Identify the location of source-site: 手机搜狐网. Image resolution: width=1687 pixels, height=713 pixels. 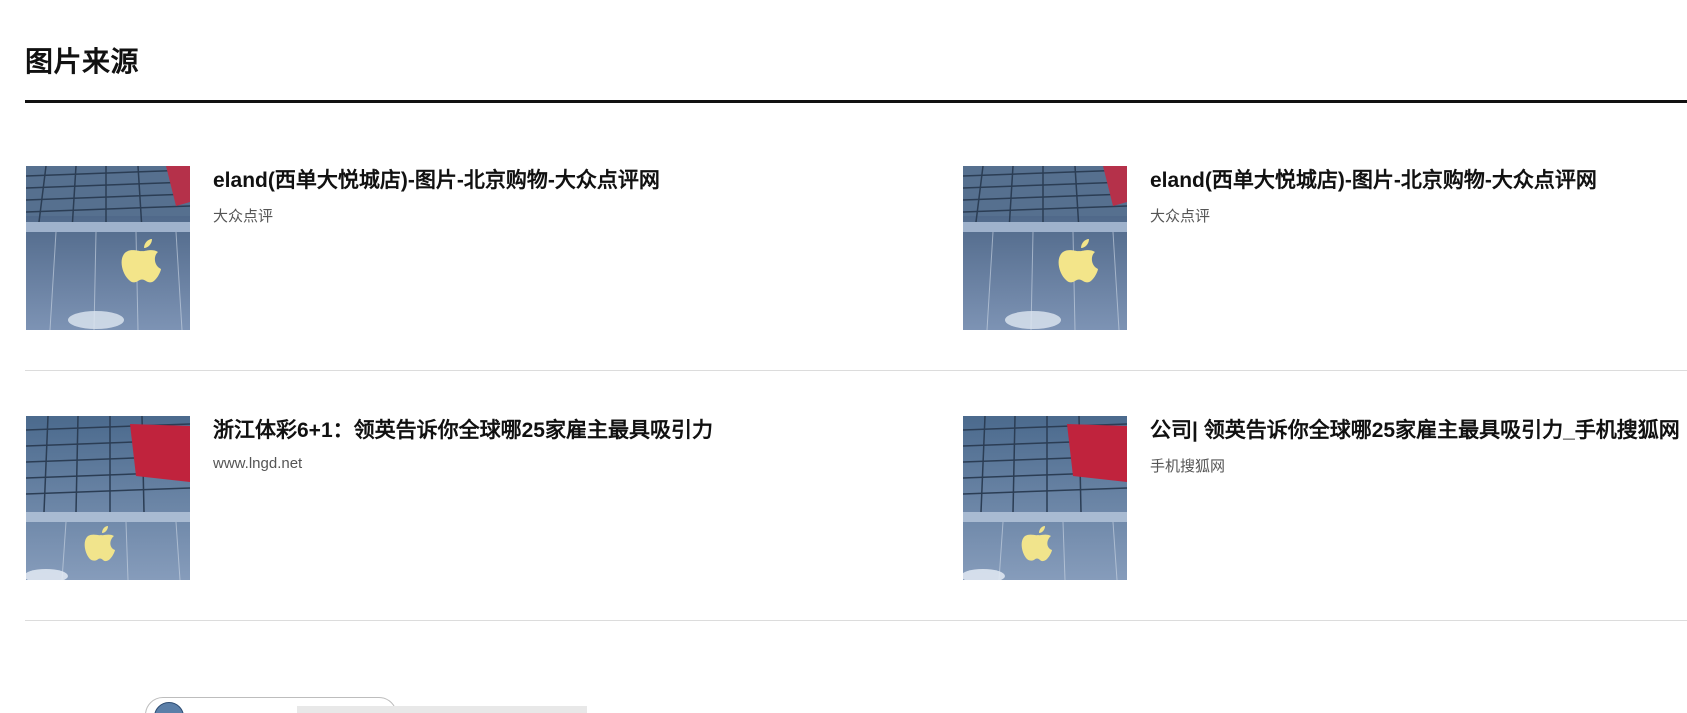
(1187, 465).